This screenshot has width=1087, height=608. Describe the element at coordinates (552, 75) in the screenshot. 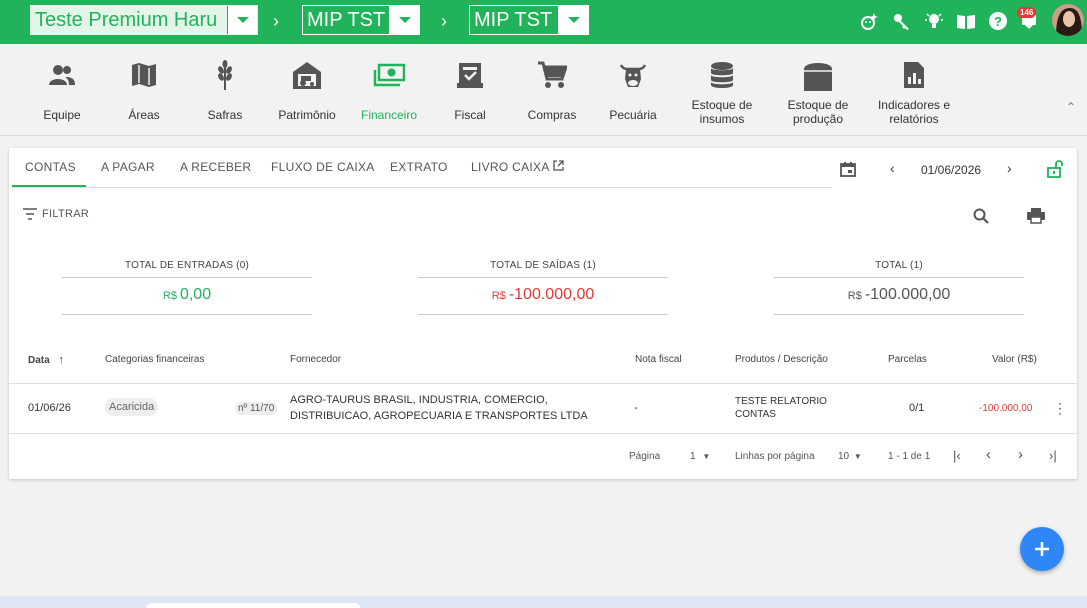

I see `cart-icon` at that location.